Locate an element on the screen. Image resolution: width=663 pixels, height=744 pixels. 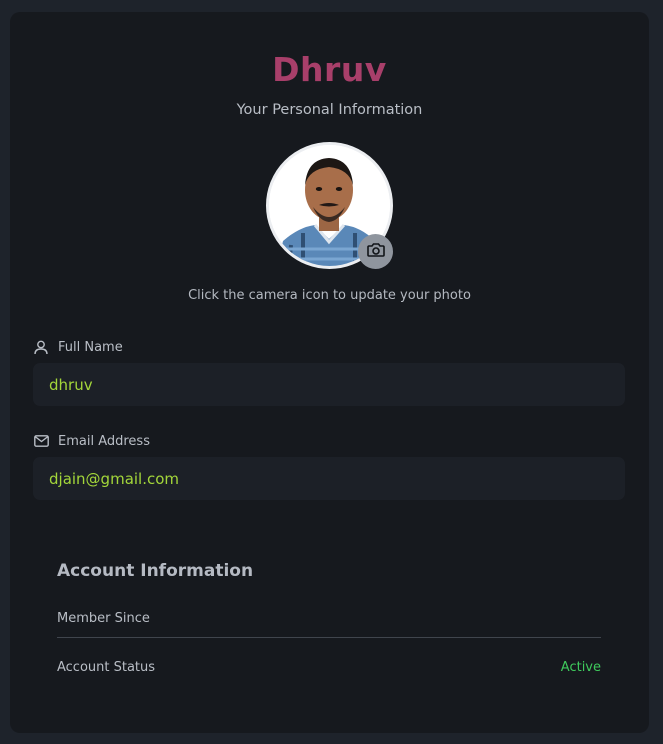
email-label-text: Email Address is located at coordinates (104, 441).